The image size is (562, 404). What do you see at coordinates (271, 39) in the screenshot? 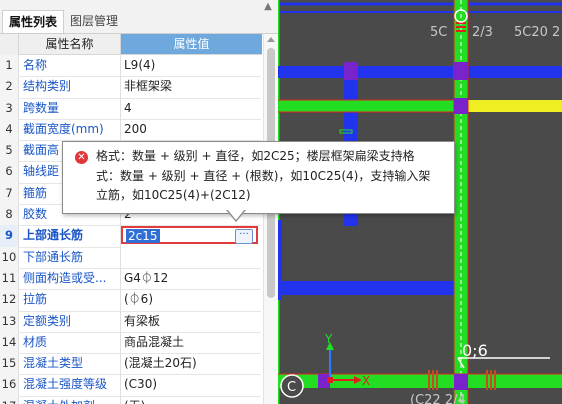
I see `scroll-up-arrow-icon` at bounding box center [271, 39].